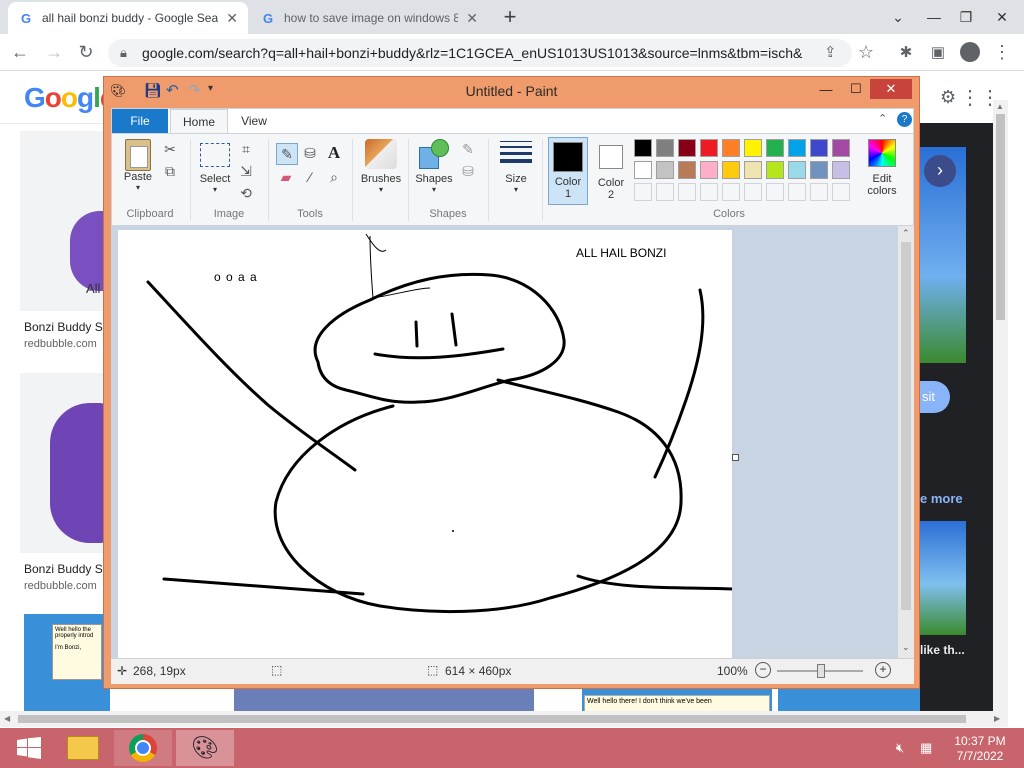 Image resolution: width=1024 pixels, height=768 pixels. I want to click on related-image, so click(943, 578).